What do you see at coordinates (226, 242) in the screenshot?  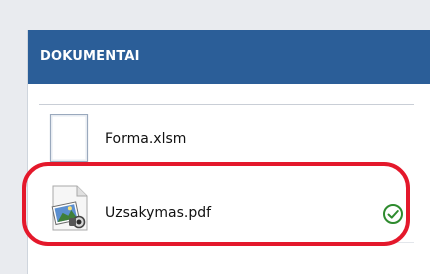 I see `row-divider` at bounding box center [226, 242].